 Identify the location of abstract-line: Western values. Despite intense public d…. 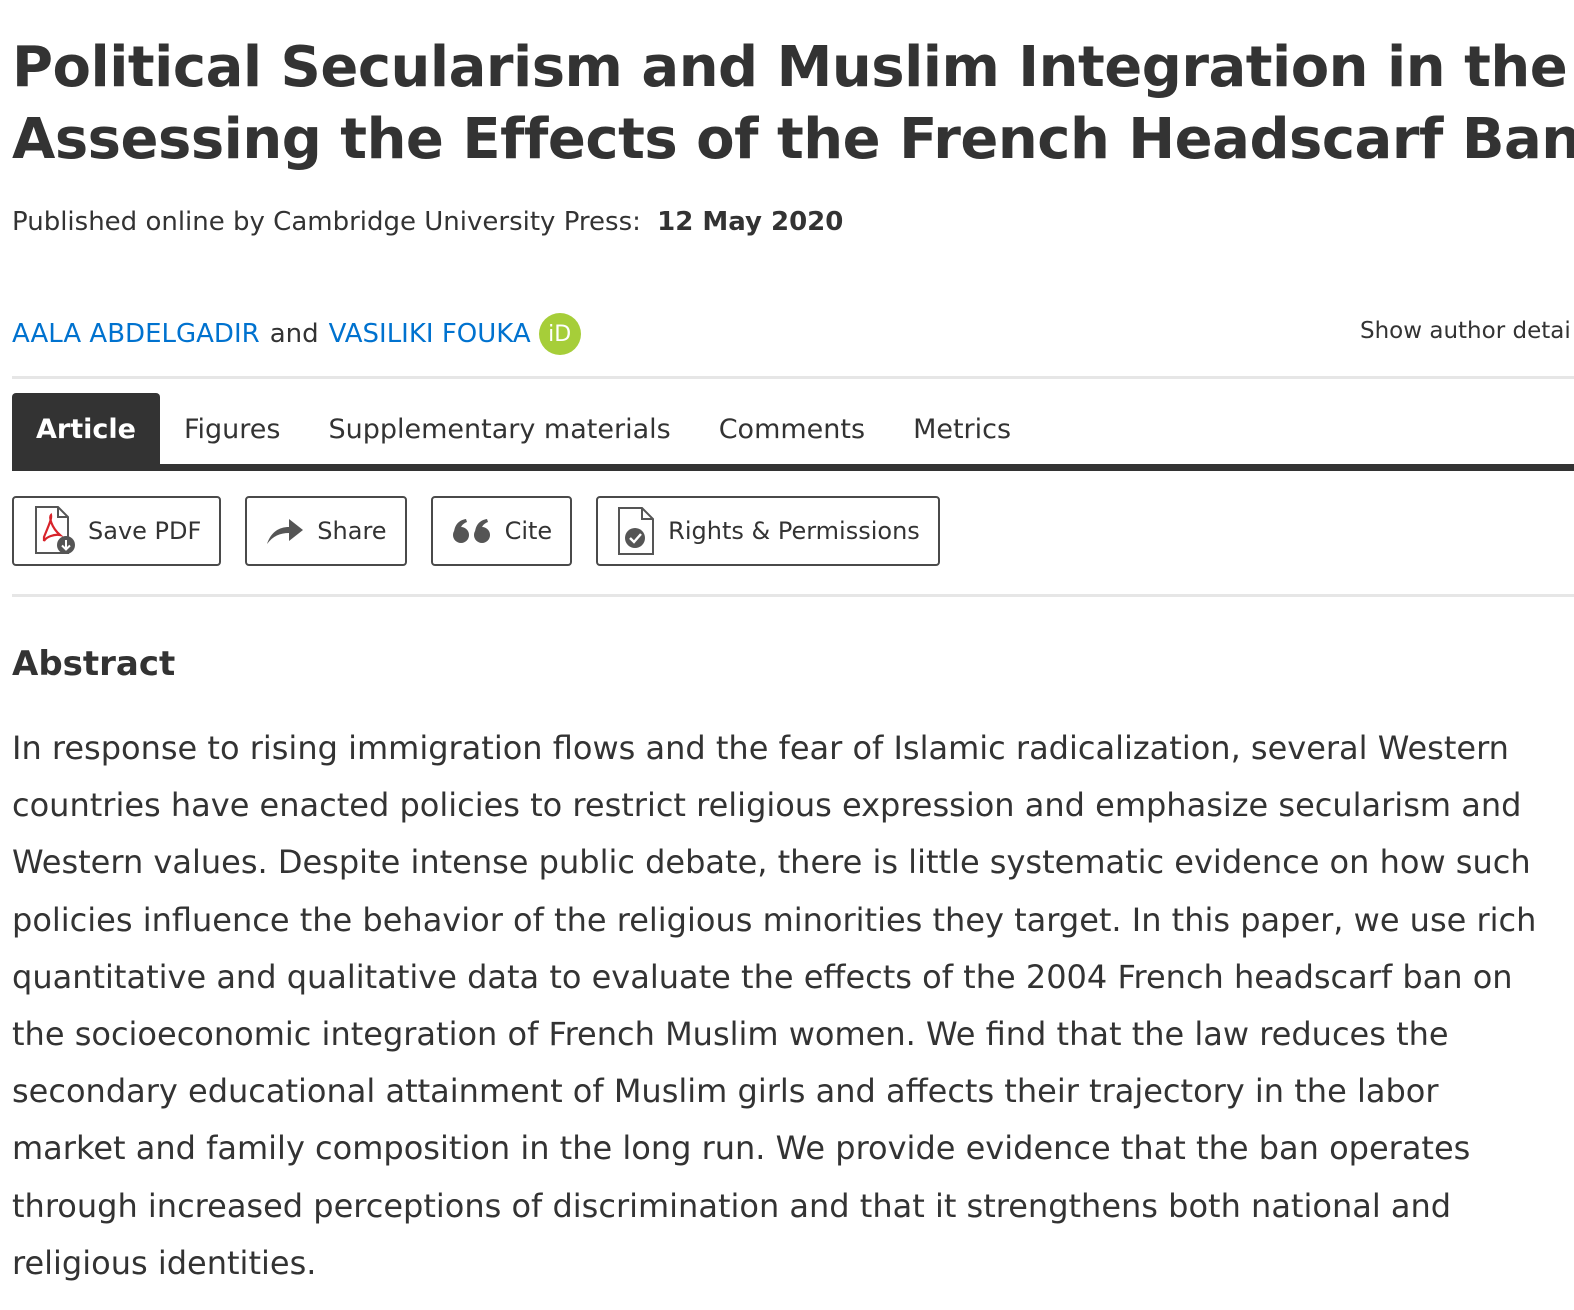
(771, 862).